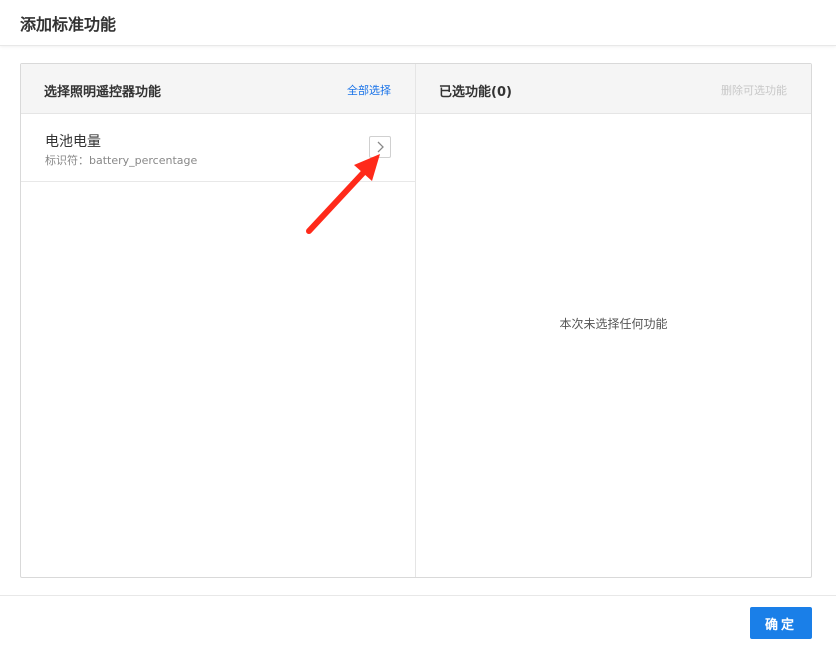 The width and height of the screenshot is (836, 645). Describe the element at coordinates (218, 148) in the screenshot. I see `list-item: 电池电量 标识符：battery_percentage` at that location.